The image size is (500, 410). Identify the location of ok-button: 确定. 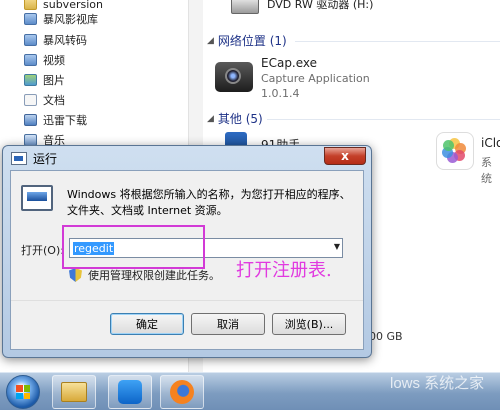
(147, 324).